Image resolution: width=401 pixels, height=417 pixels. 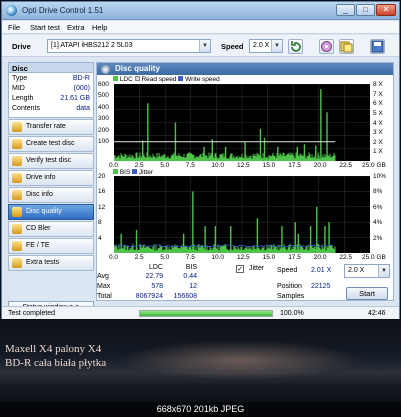 I want to click on y-tick-left: 500, so click(x=103, y=96).